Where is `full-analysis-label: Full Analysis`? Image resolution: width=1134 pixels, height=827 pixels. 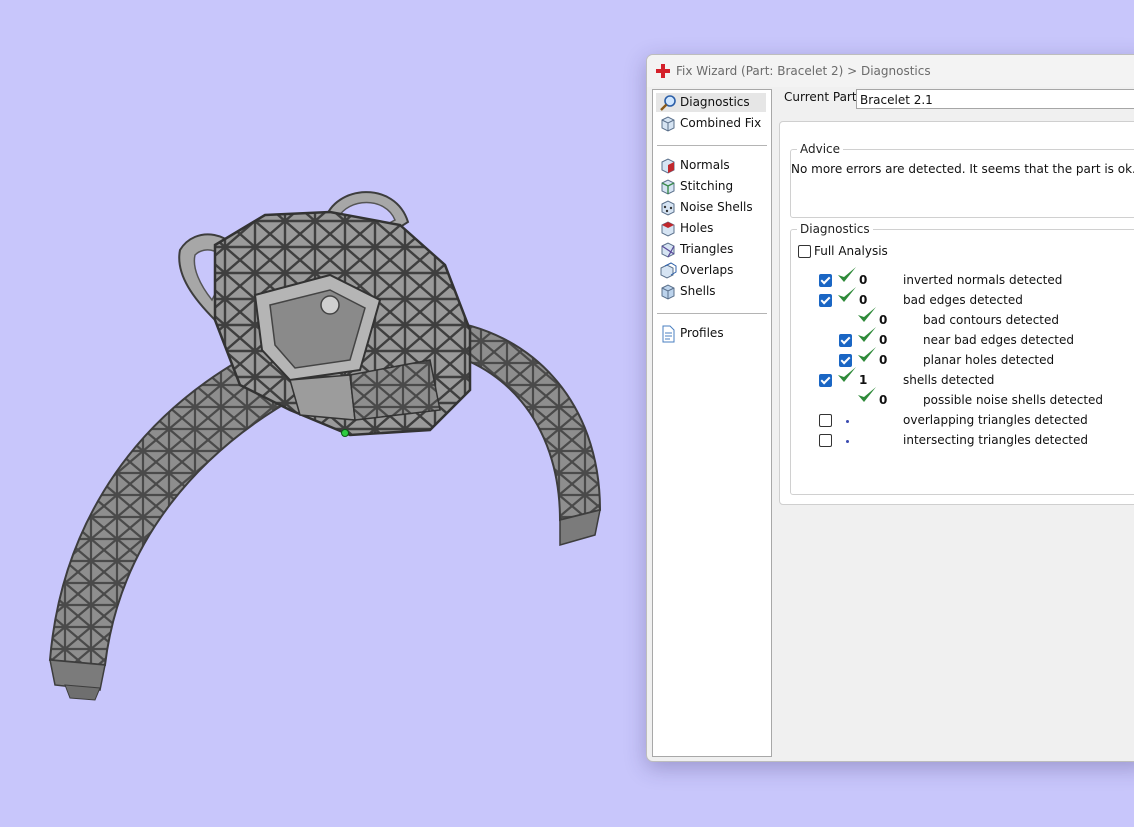
full-analysis-label: Full Analysis is located at coordinates (851, 251).